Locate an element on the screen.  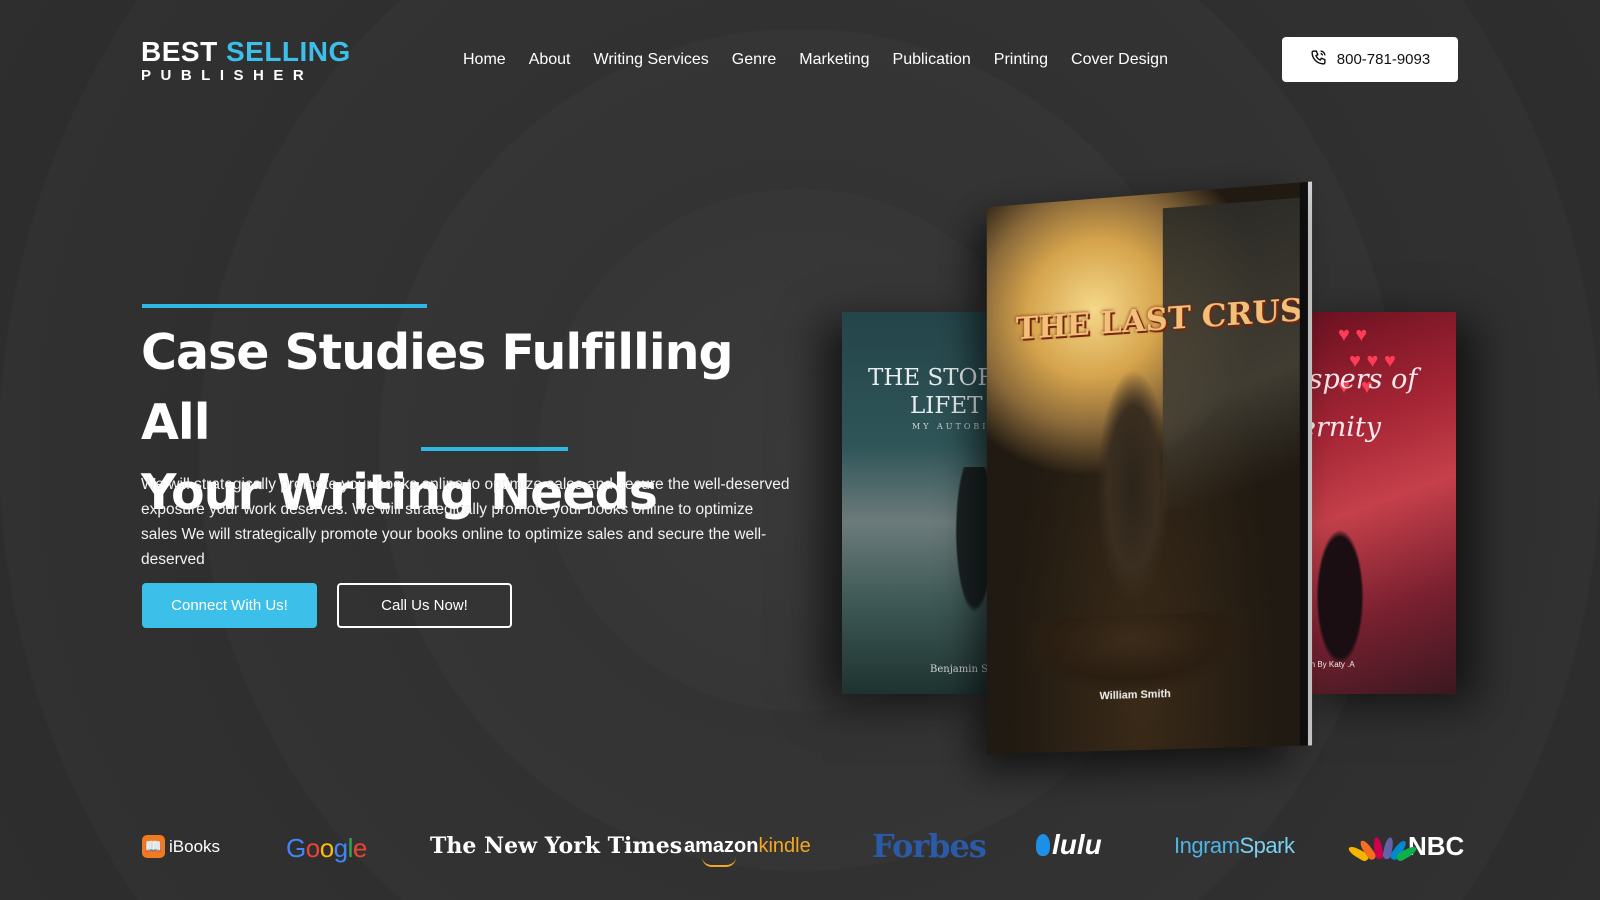
book-right-author: ten By Katy .A is located at coordinates (1329, 664).